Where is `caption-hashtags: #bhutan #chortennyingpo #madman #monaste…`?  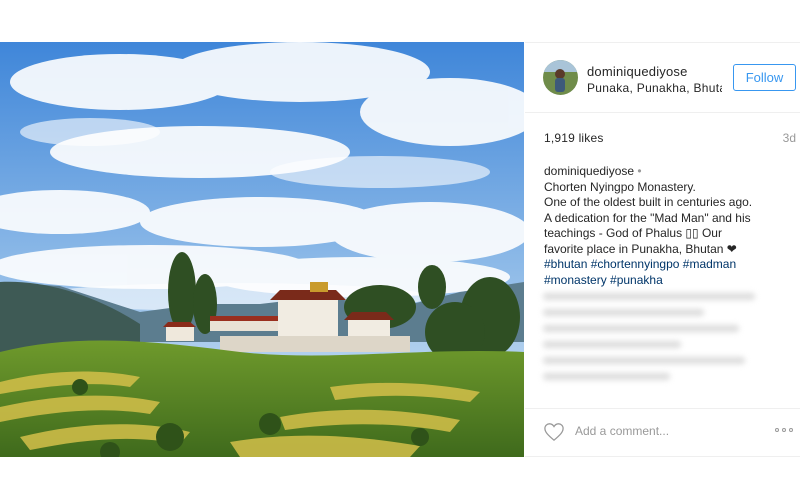 caption-hashtags: #bhutan #chortennyingpo #madman #monaste… is located at coordinates (660, 272).